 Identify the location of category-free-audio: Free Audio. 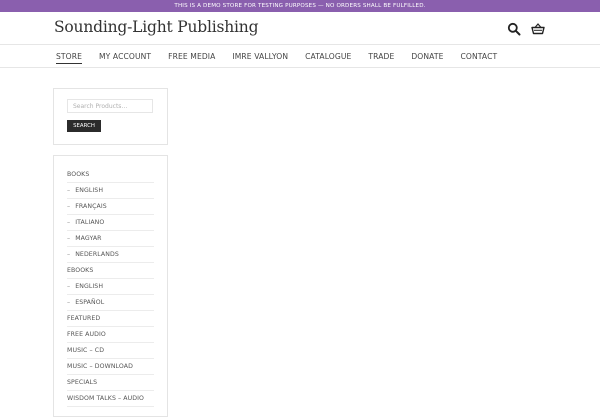
(110, 335).